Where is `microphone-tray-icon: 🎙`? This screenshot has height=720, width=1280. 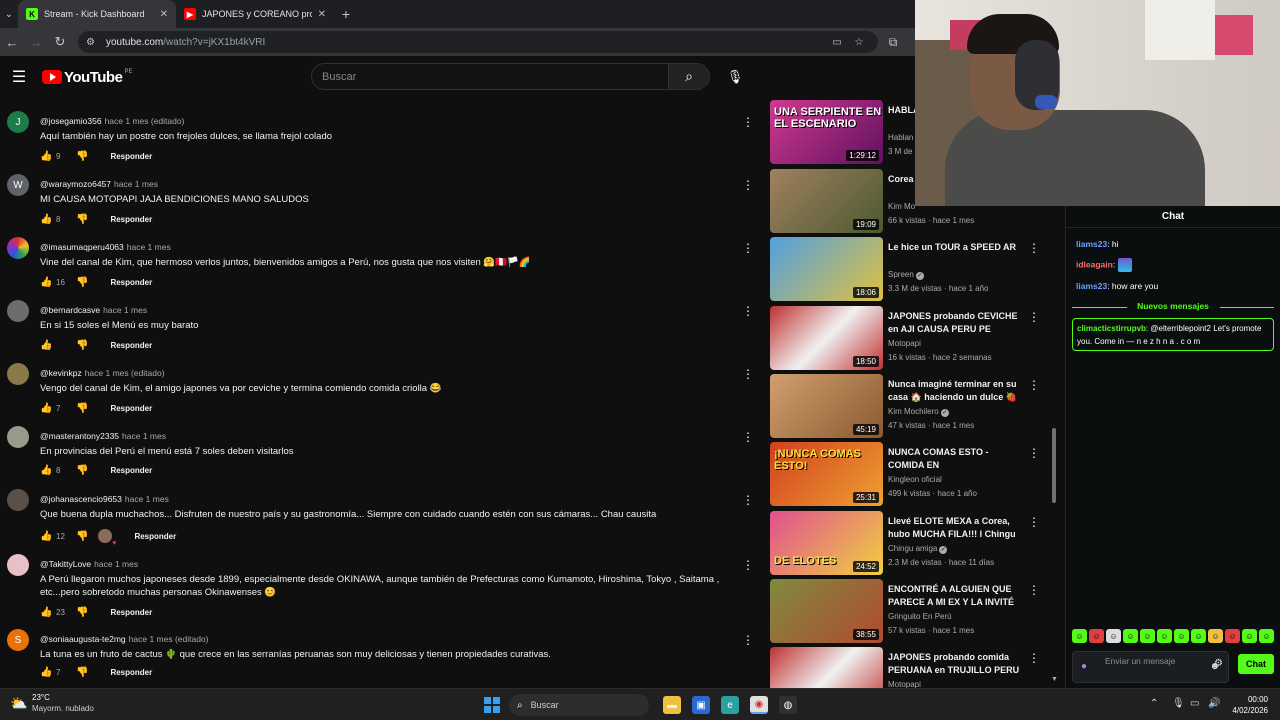
microphone-tray-icon: 🎙 is located at coordinates (1178, 703).